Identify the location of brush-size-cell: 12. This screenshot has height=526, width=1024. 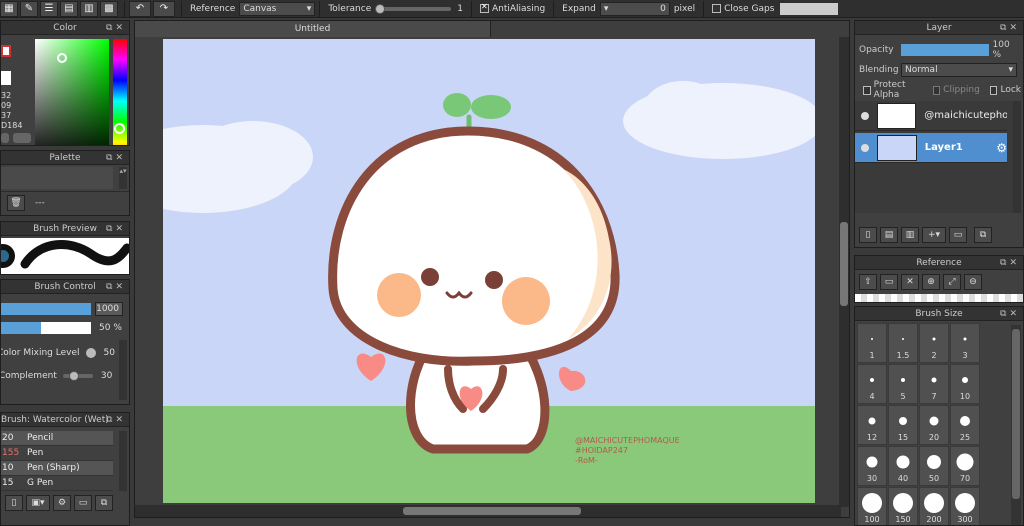
(872, 425).